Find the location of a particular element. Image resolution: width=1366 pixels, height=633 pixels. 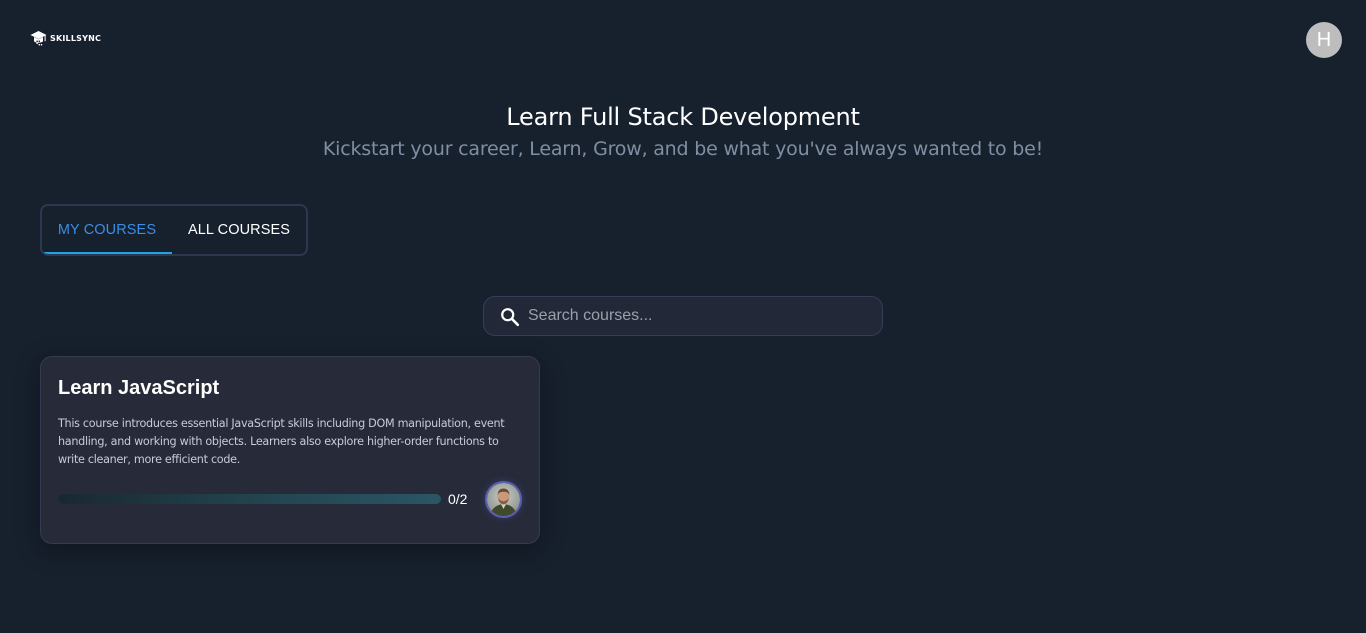

course-title: Learn JavaScript is located at coordinates (138, 388).